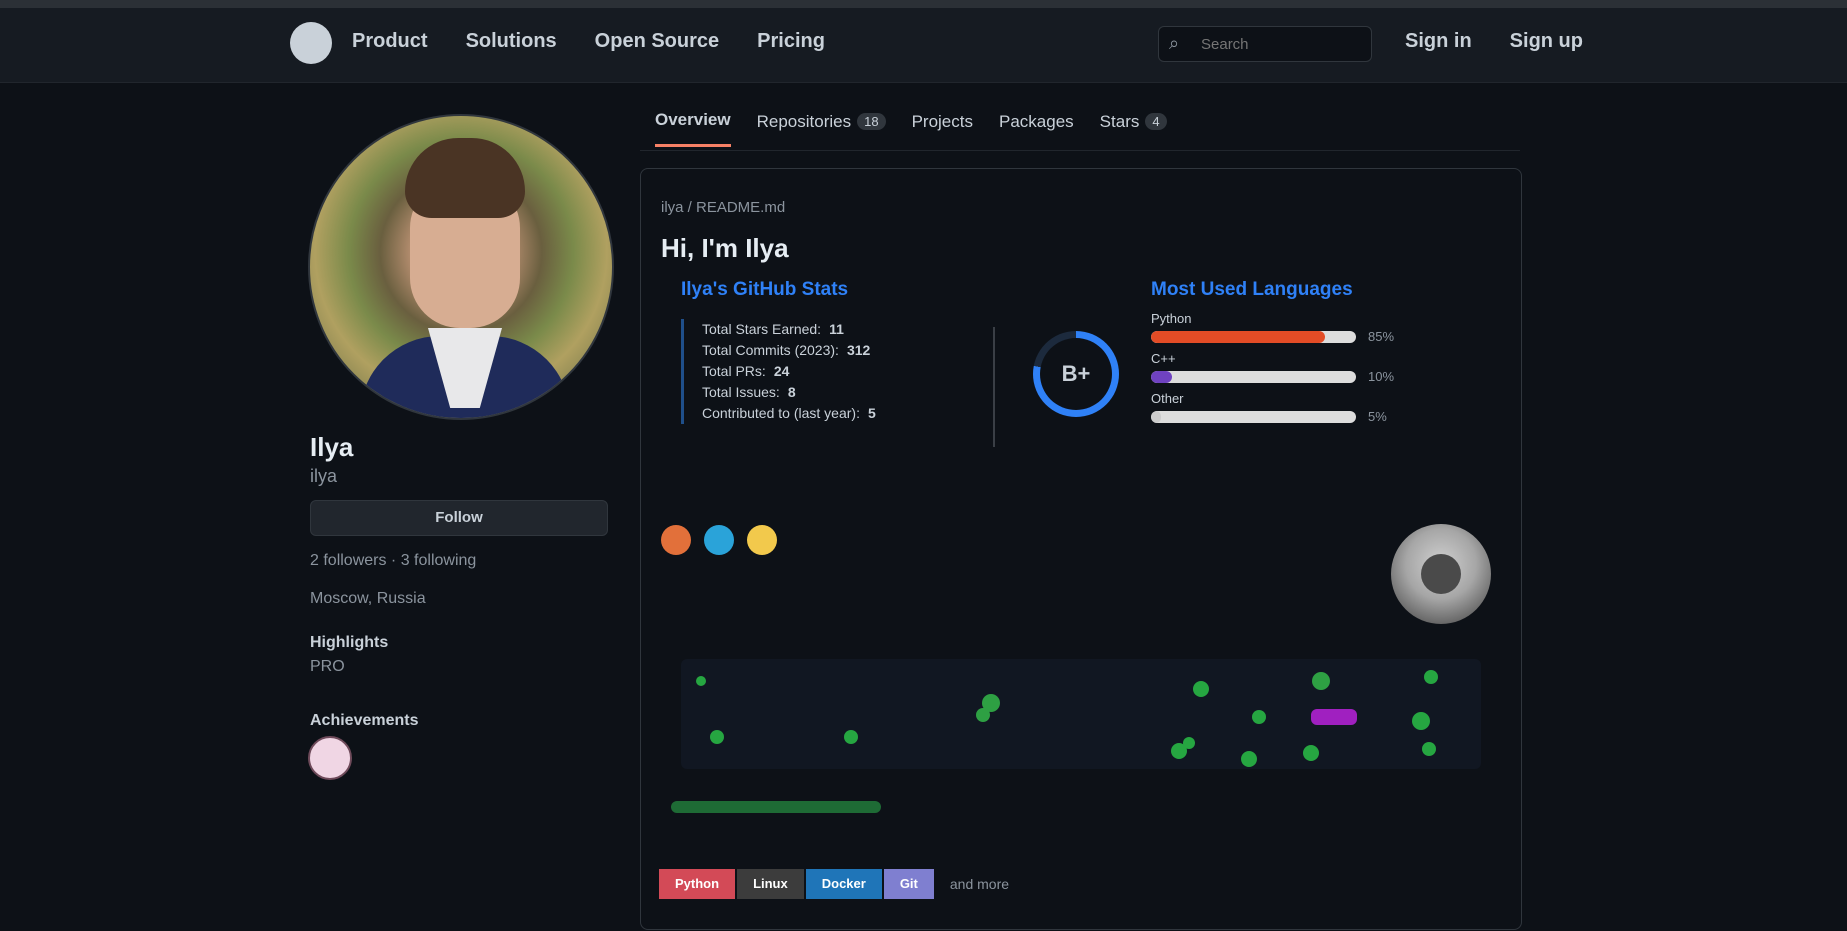 The image size is (1847, 931). Describe the element at coordinates (791, 41) in the screenshot. I see `nav-pricing: Pricing` at that location.